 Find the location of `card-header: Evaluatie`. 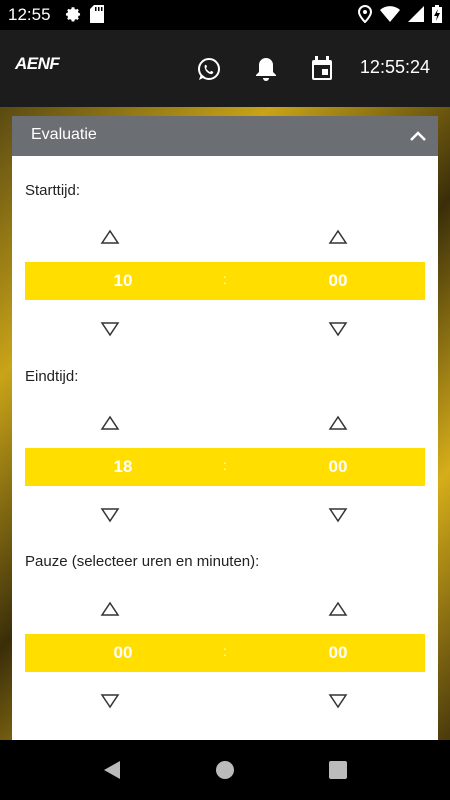

card-header: Evaluatie is located at coordinates (225, 136).